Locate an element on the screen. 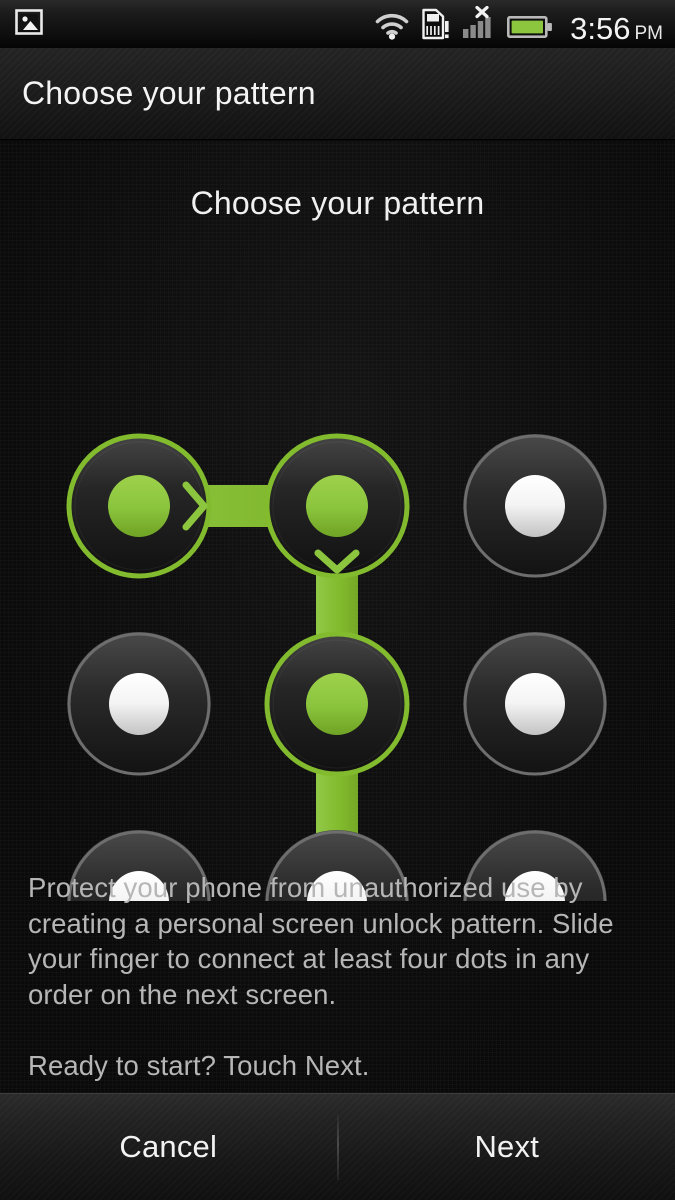 This screenshot has height=1200, width=675. clock-ampm: PM is located at coordinates (649, 33).